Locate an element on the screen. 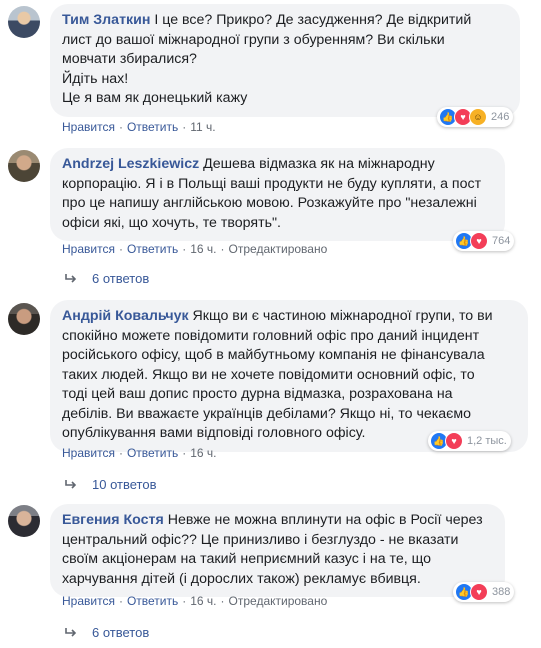 This screenshot has height=648, width=541. timestamp: 11 ч. is located at coordinates (202, 127).